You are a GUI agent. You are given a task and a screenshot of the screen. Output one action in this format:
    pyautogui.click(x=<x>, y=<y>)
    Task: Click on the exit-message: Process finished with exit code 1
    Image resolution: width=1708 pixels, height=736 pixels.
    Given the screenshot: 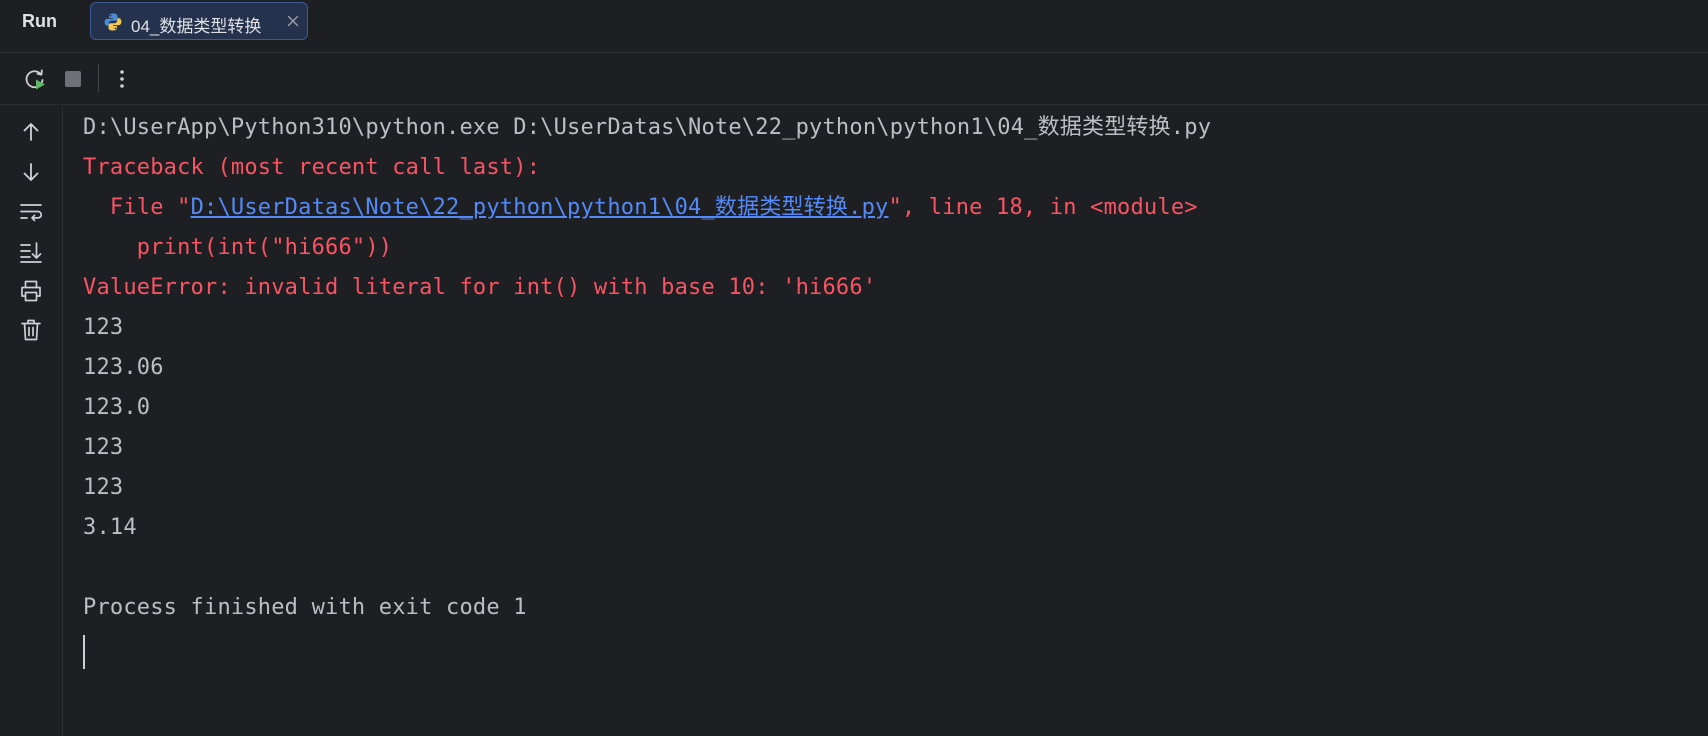 What is the action you would take?
    pyautogui.click(x=305, y=607)
    